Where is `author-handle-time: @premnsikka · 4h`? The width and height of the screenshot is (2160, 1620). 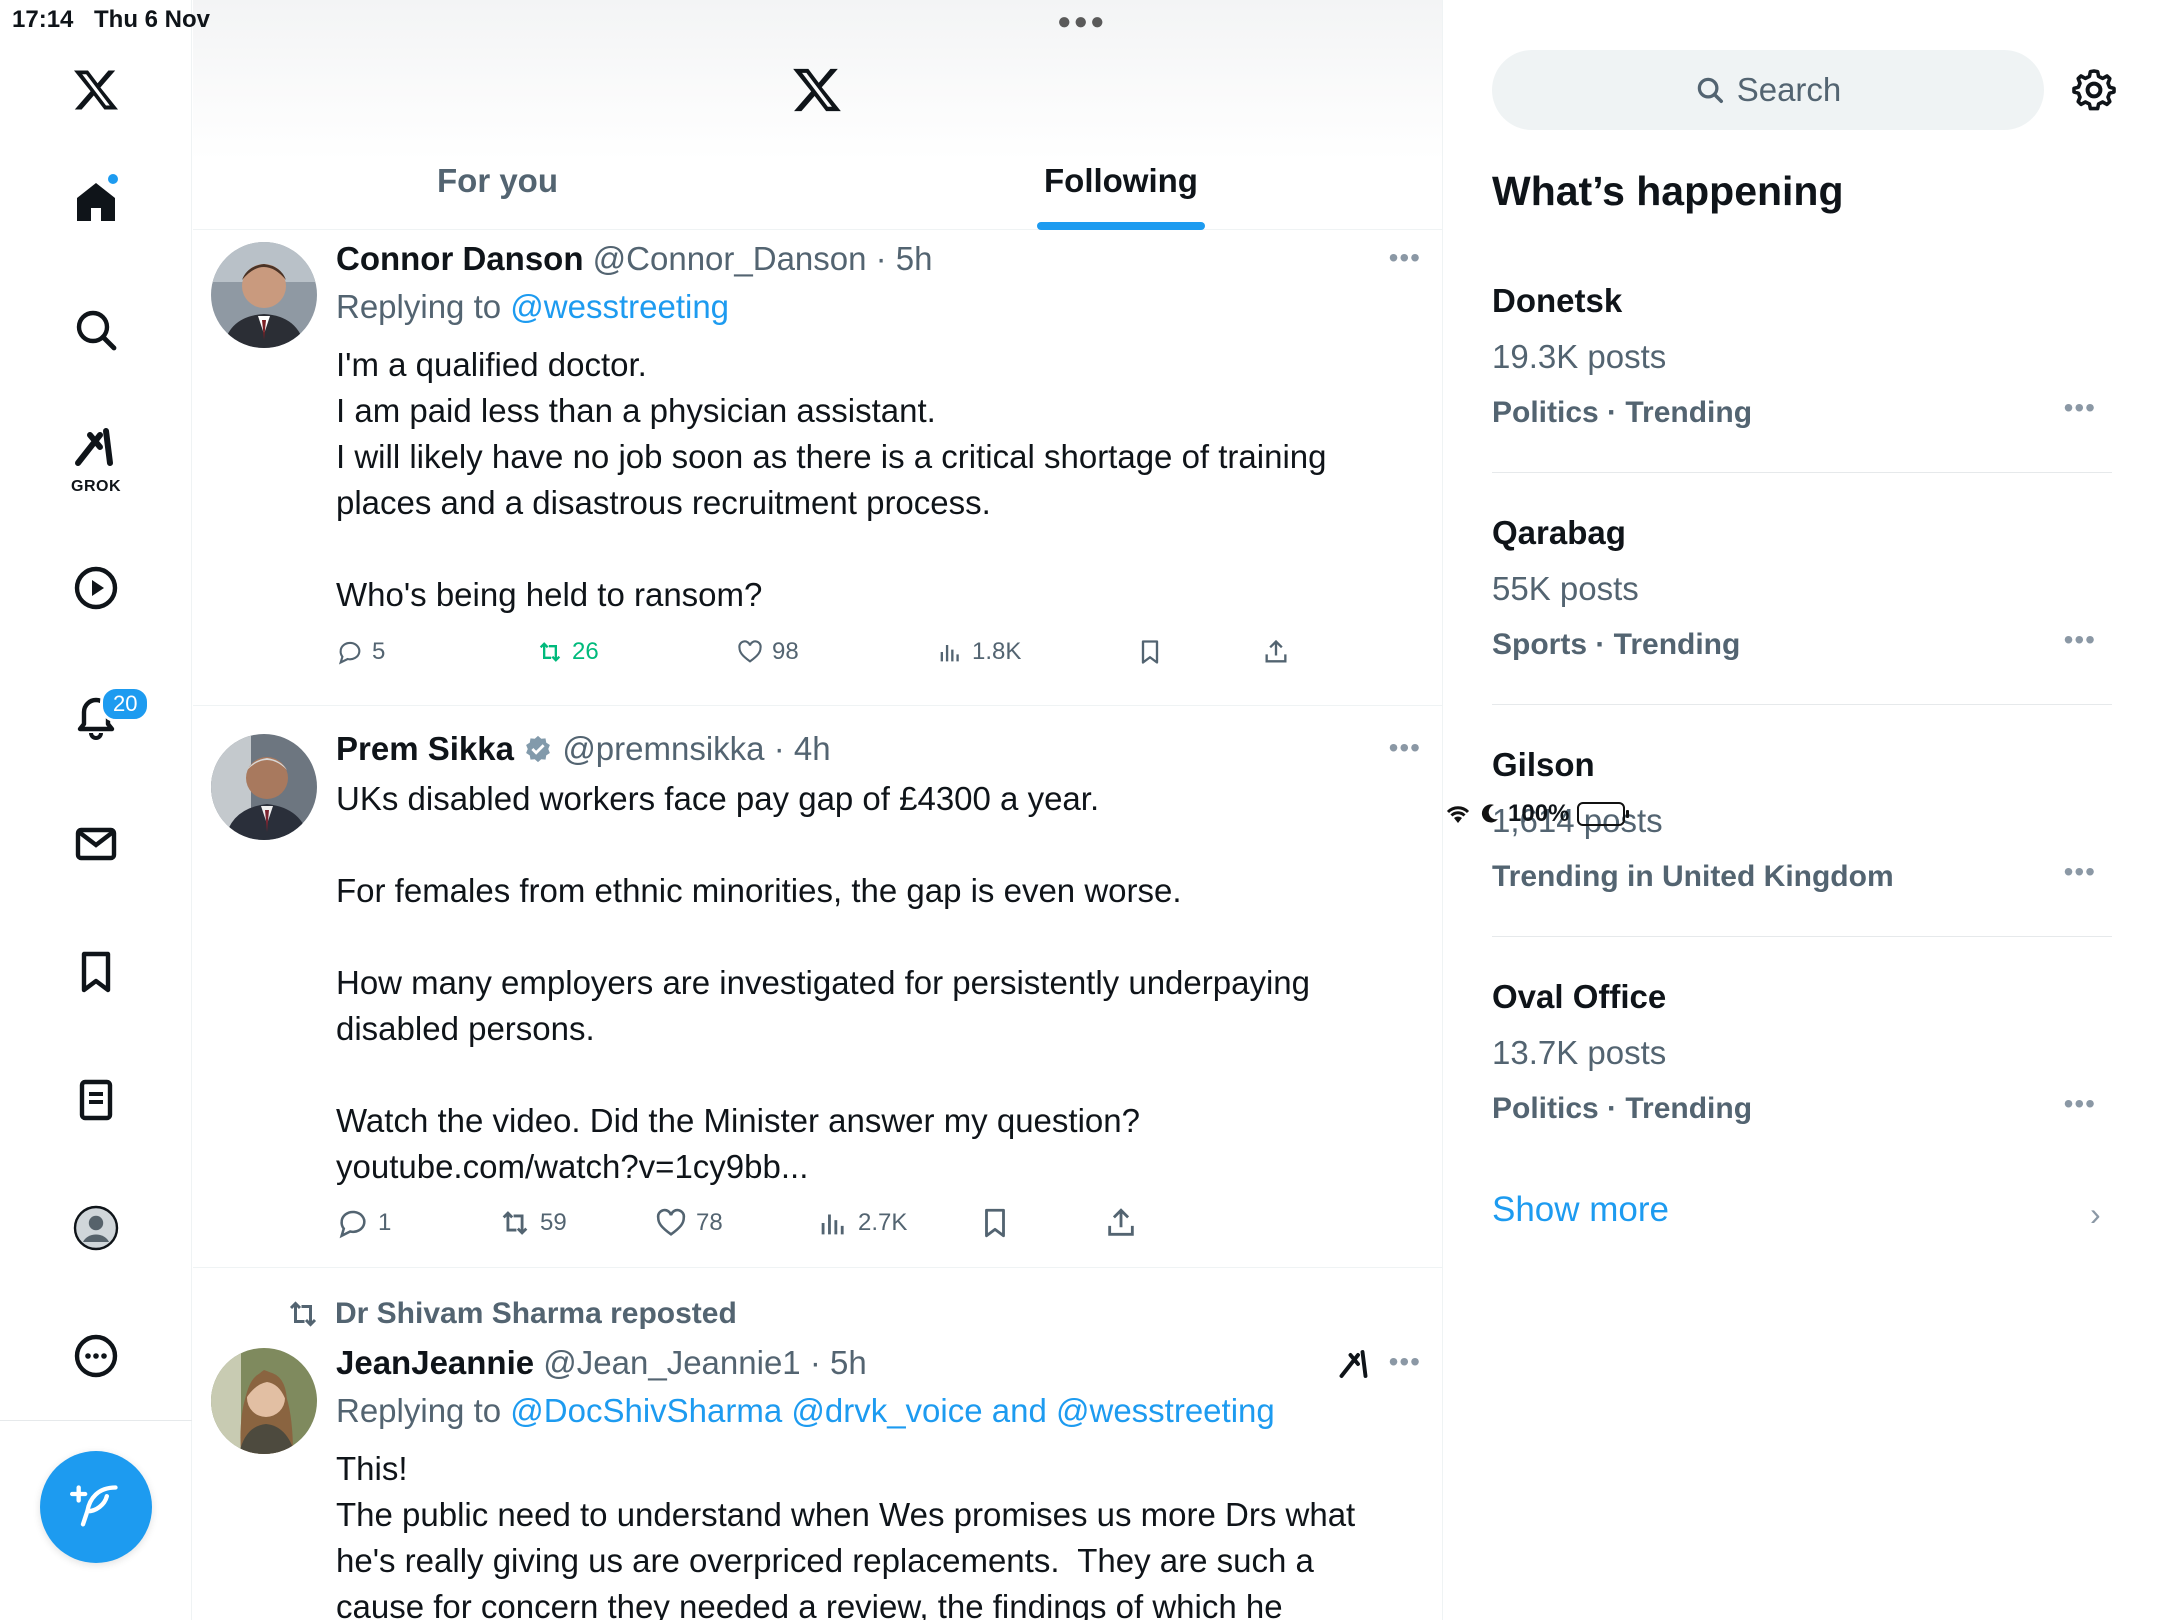
author-handle-time: @premnsikka · 4h is located at coordinates (696, 748).